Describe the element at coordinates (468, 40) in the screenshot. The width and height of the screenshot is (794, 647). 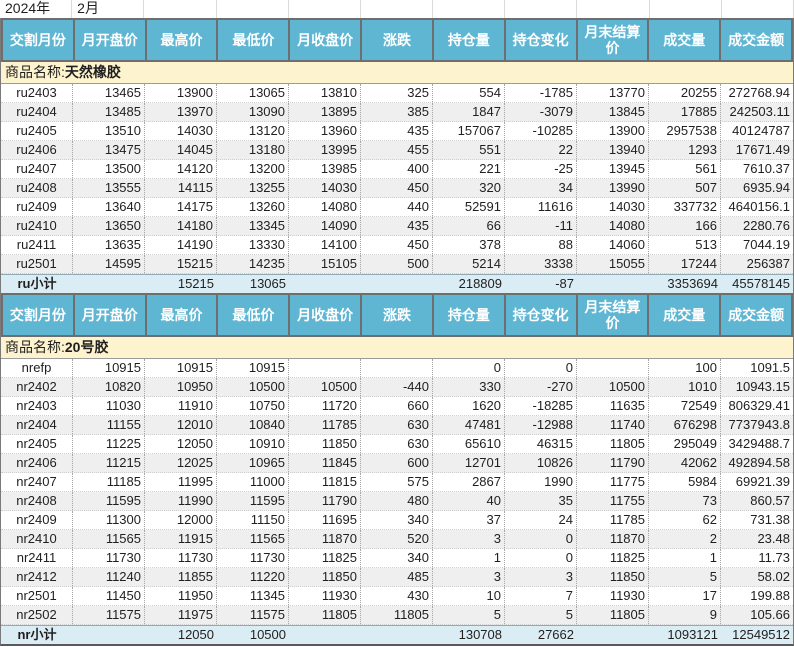
I see `column-header: 持仓量` at that location.